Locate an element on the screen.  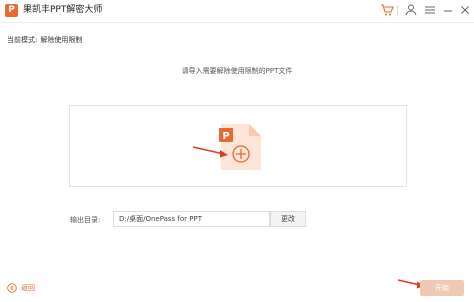
mode-value: 解除使用限制 is located at coordinates (61, 40).